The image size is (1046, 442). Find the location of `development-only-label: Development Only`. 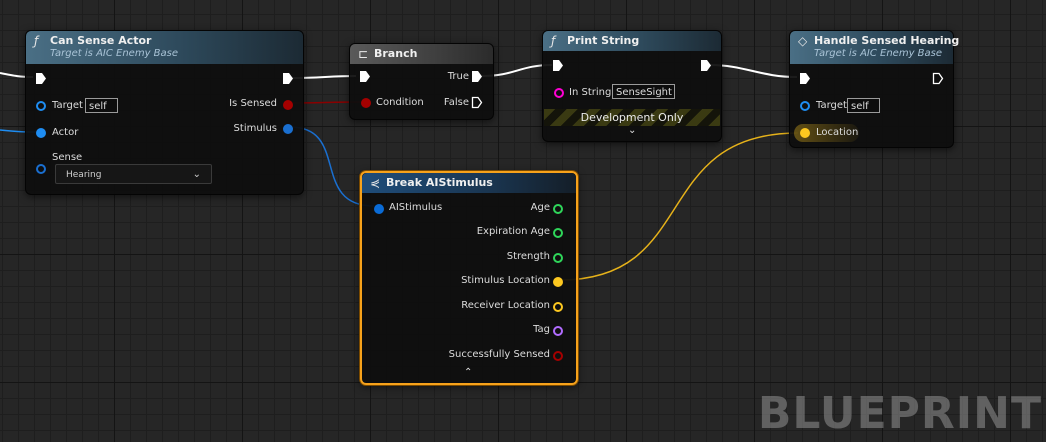

development-only-label: Development Only is located at coordinates (632, 117).